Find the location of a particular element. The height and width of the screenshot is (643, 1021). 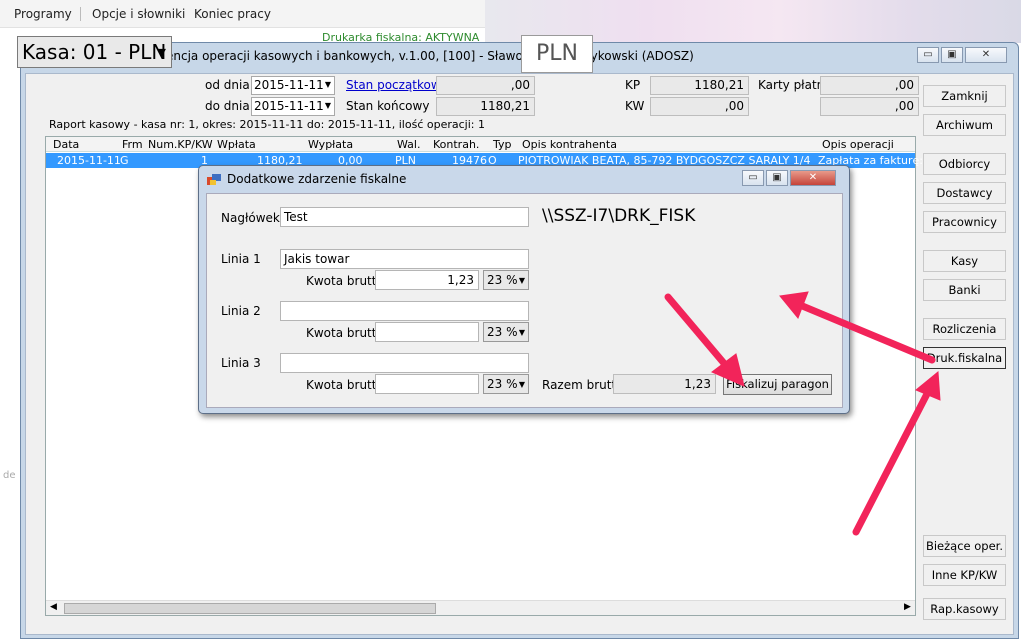

arrow-to-fisk-button is located at coordinates (698, 332).